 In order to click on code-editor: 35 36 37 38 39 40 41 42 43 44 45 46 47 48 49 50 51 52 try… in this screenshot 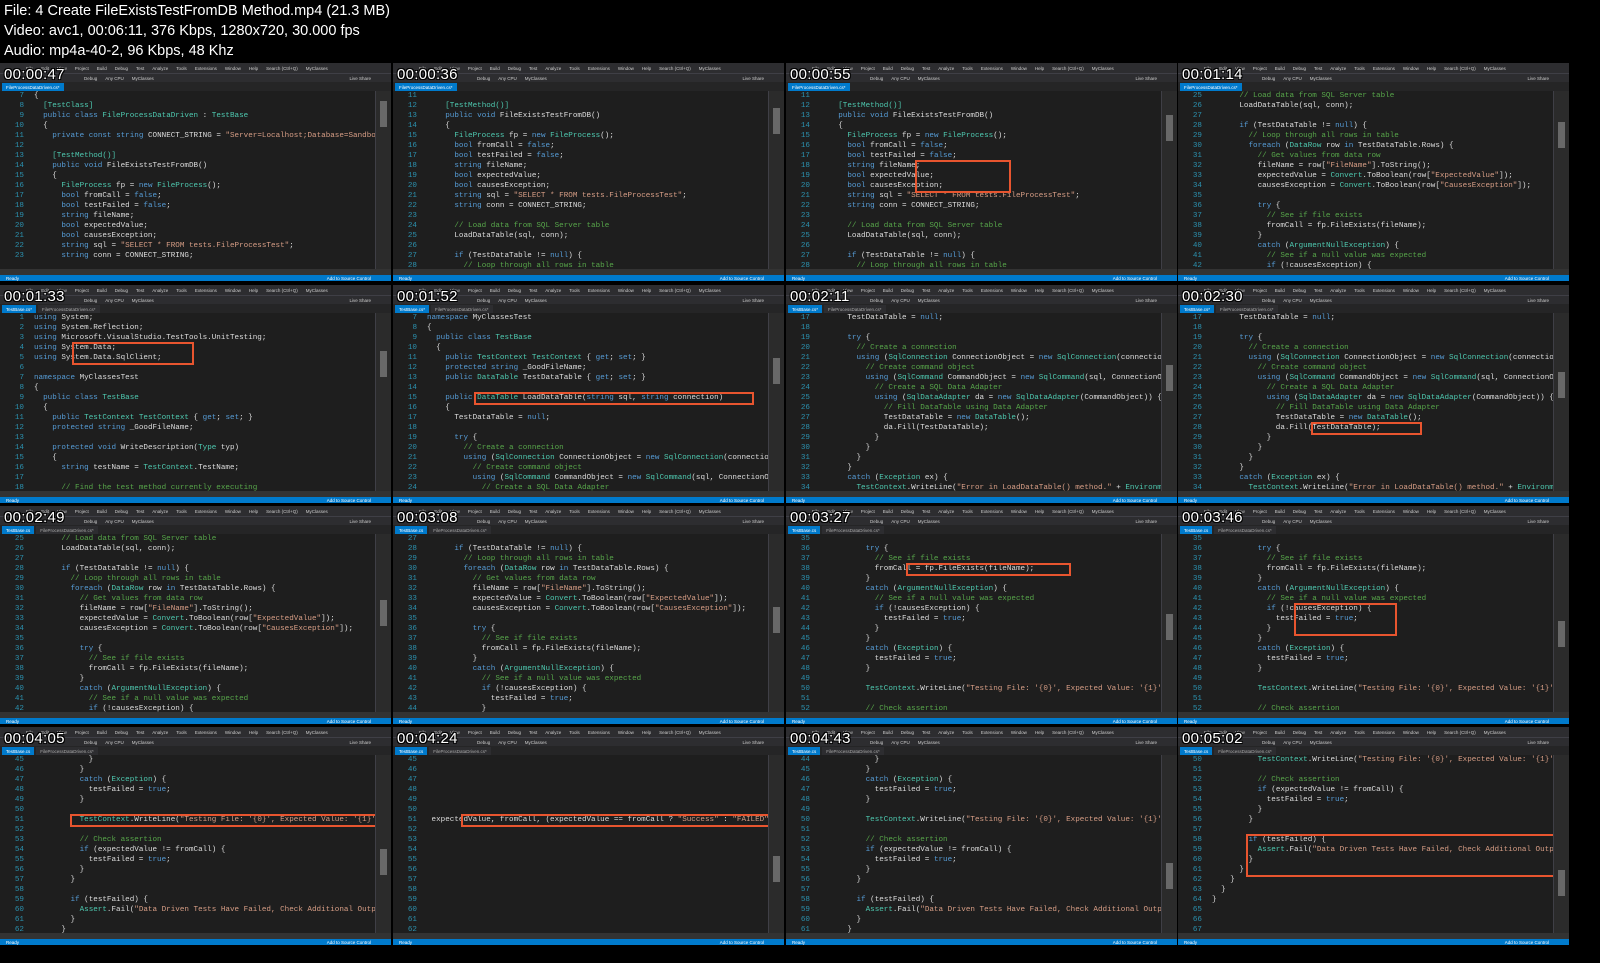, I will do `click(1365, 623)`.